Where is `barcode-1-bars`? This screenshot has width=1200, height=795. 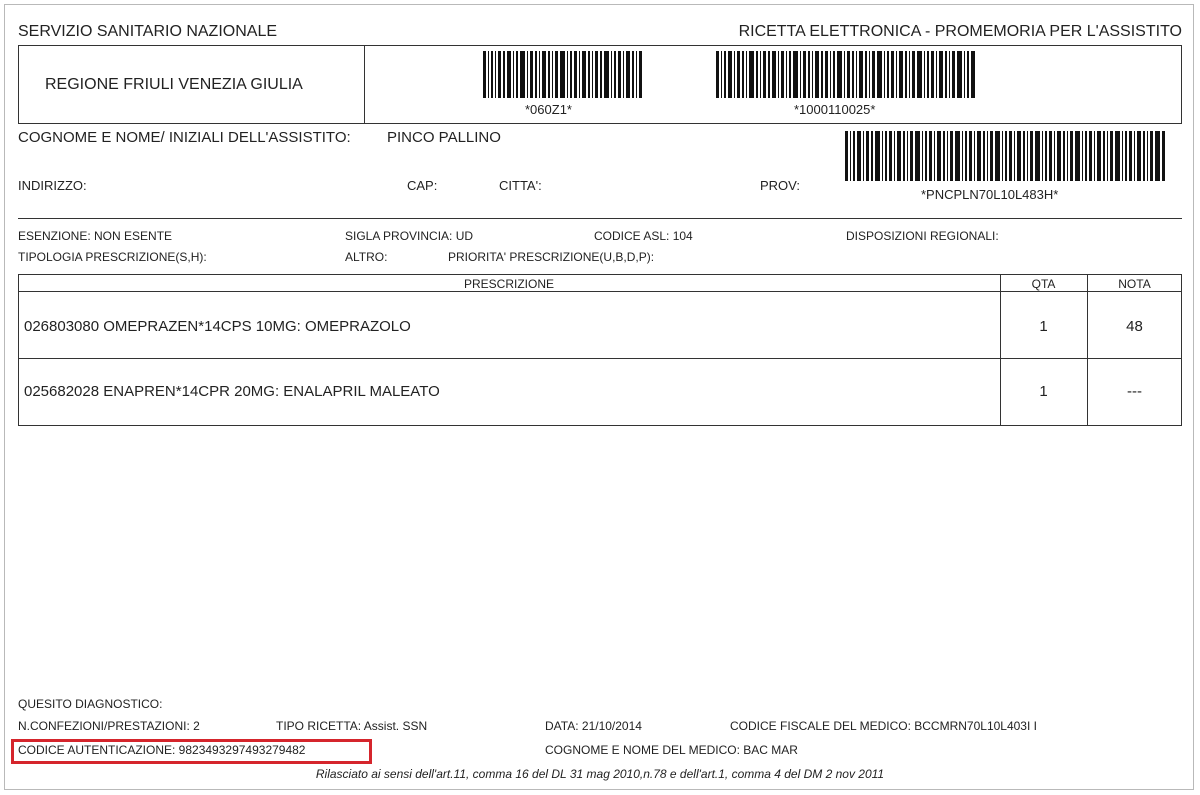
barcode-1-bars is located at coordinates (562, 74).